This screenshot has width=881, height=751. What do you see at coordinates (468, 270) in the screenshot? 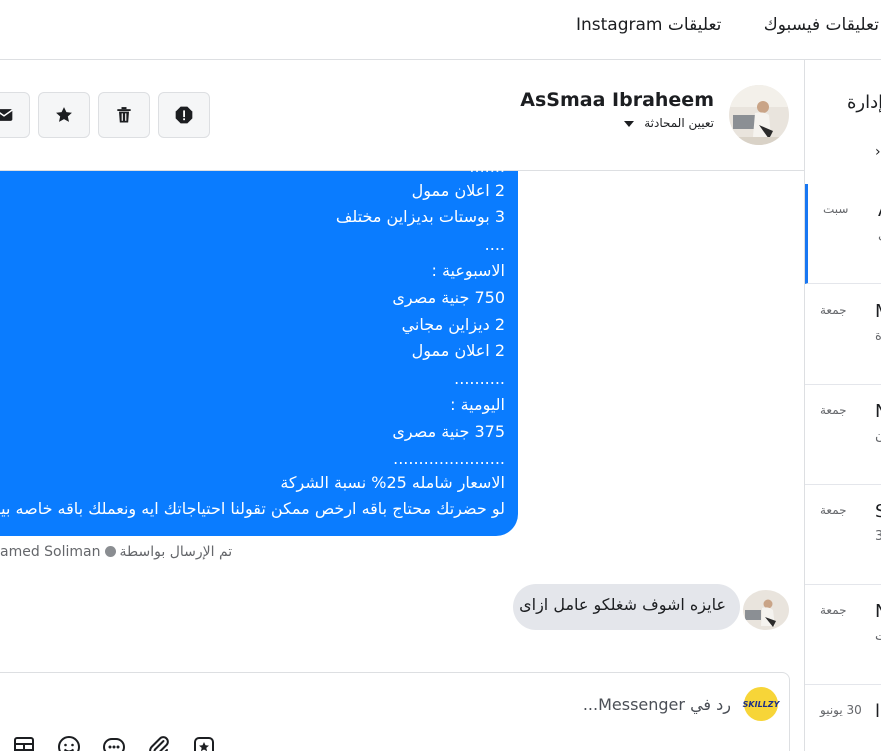
I see `message-line: الاسبوعية :` at bounding box center [468, 270].